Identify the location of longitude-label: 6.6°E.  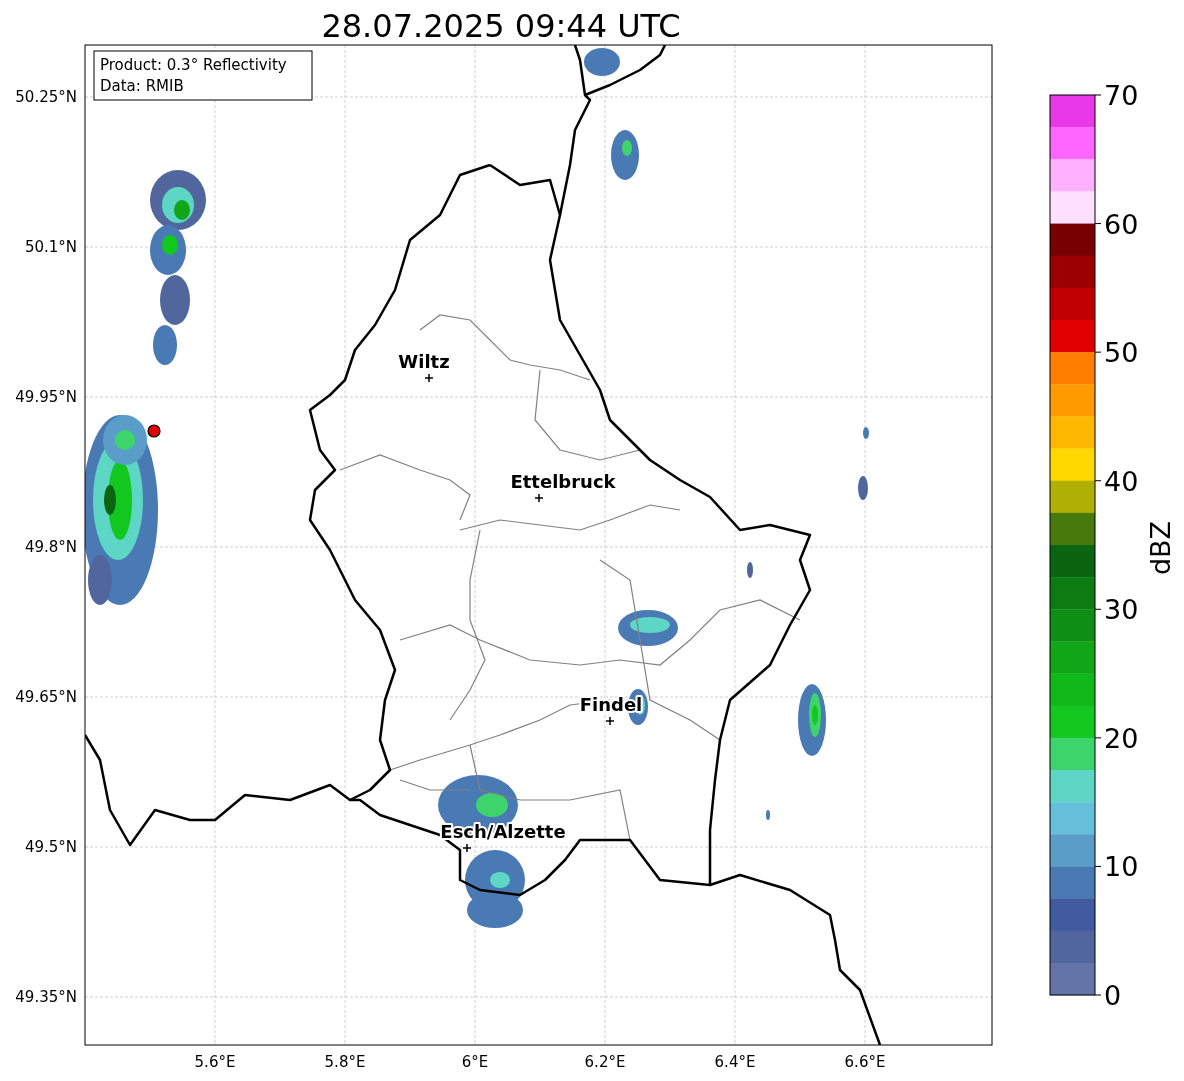
(865, 1062).